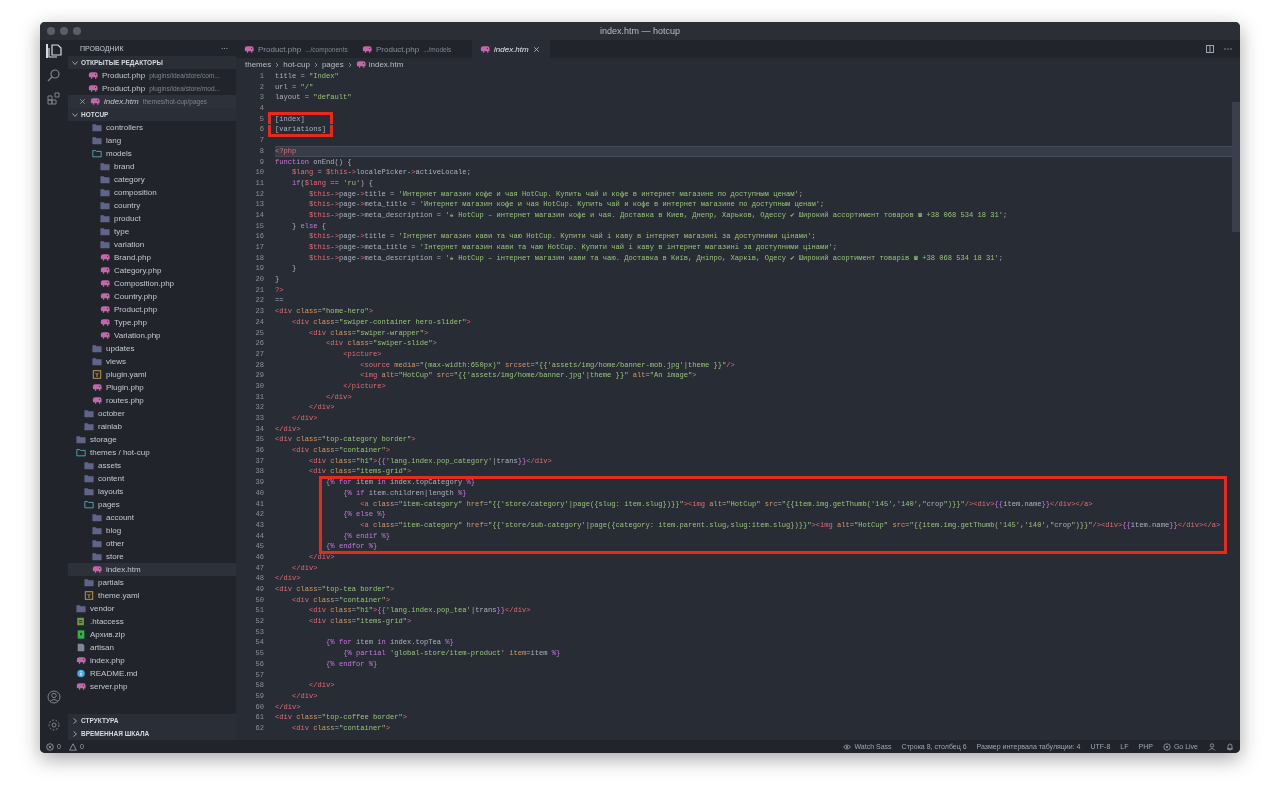 This screenshot has height=811, width=1280. What do you see at coordinates (152, 660) in the screenshot?
I see `file-item: index.php` at bounding box center [152, 660].